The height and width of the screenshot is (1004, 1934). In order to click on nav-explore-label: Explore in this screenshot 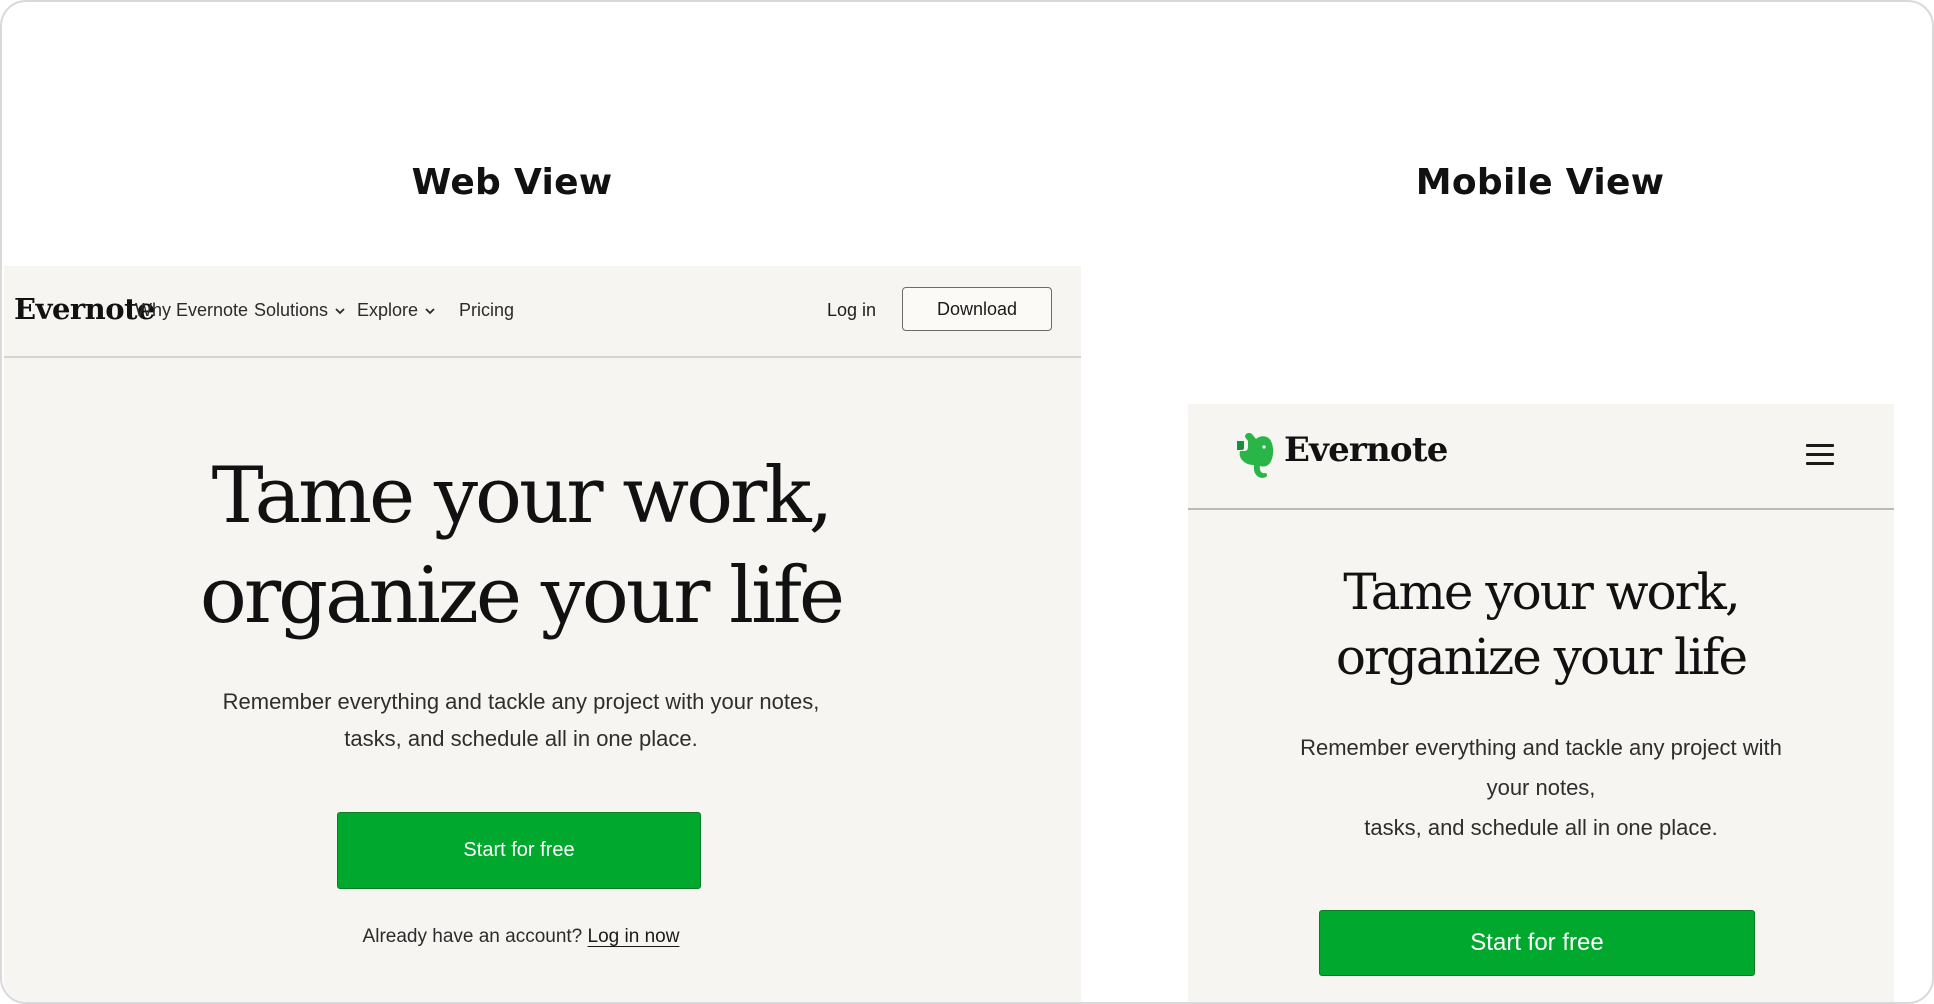, I will do `click(388, 310)`.